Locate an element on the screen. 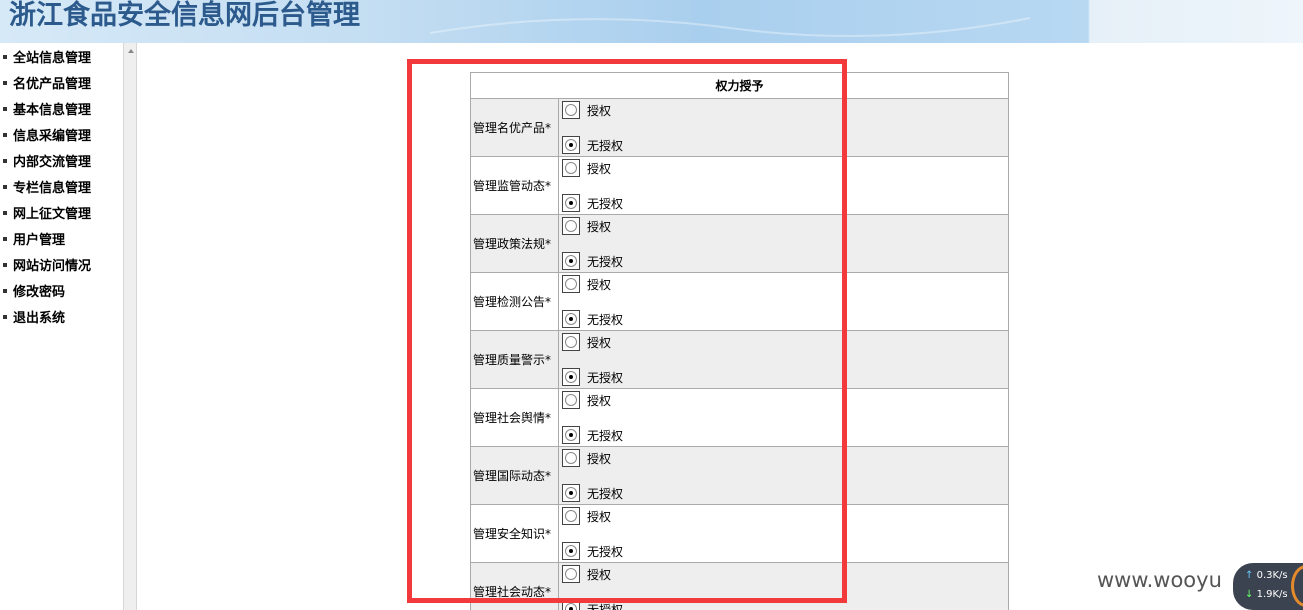  permission-label: 管理名优产品* is located at coordinates (514, 127).